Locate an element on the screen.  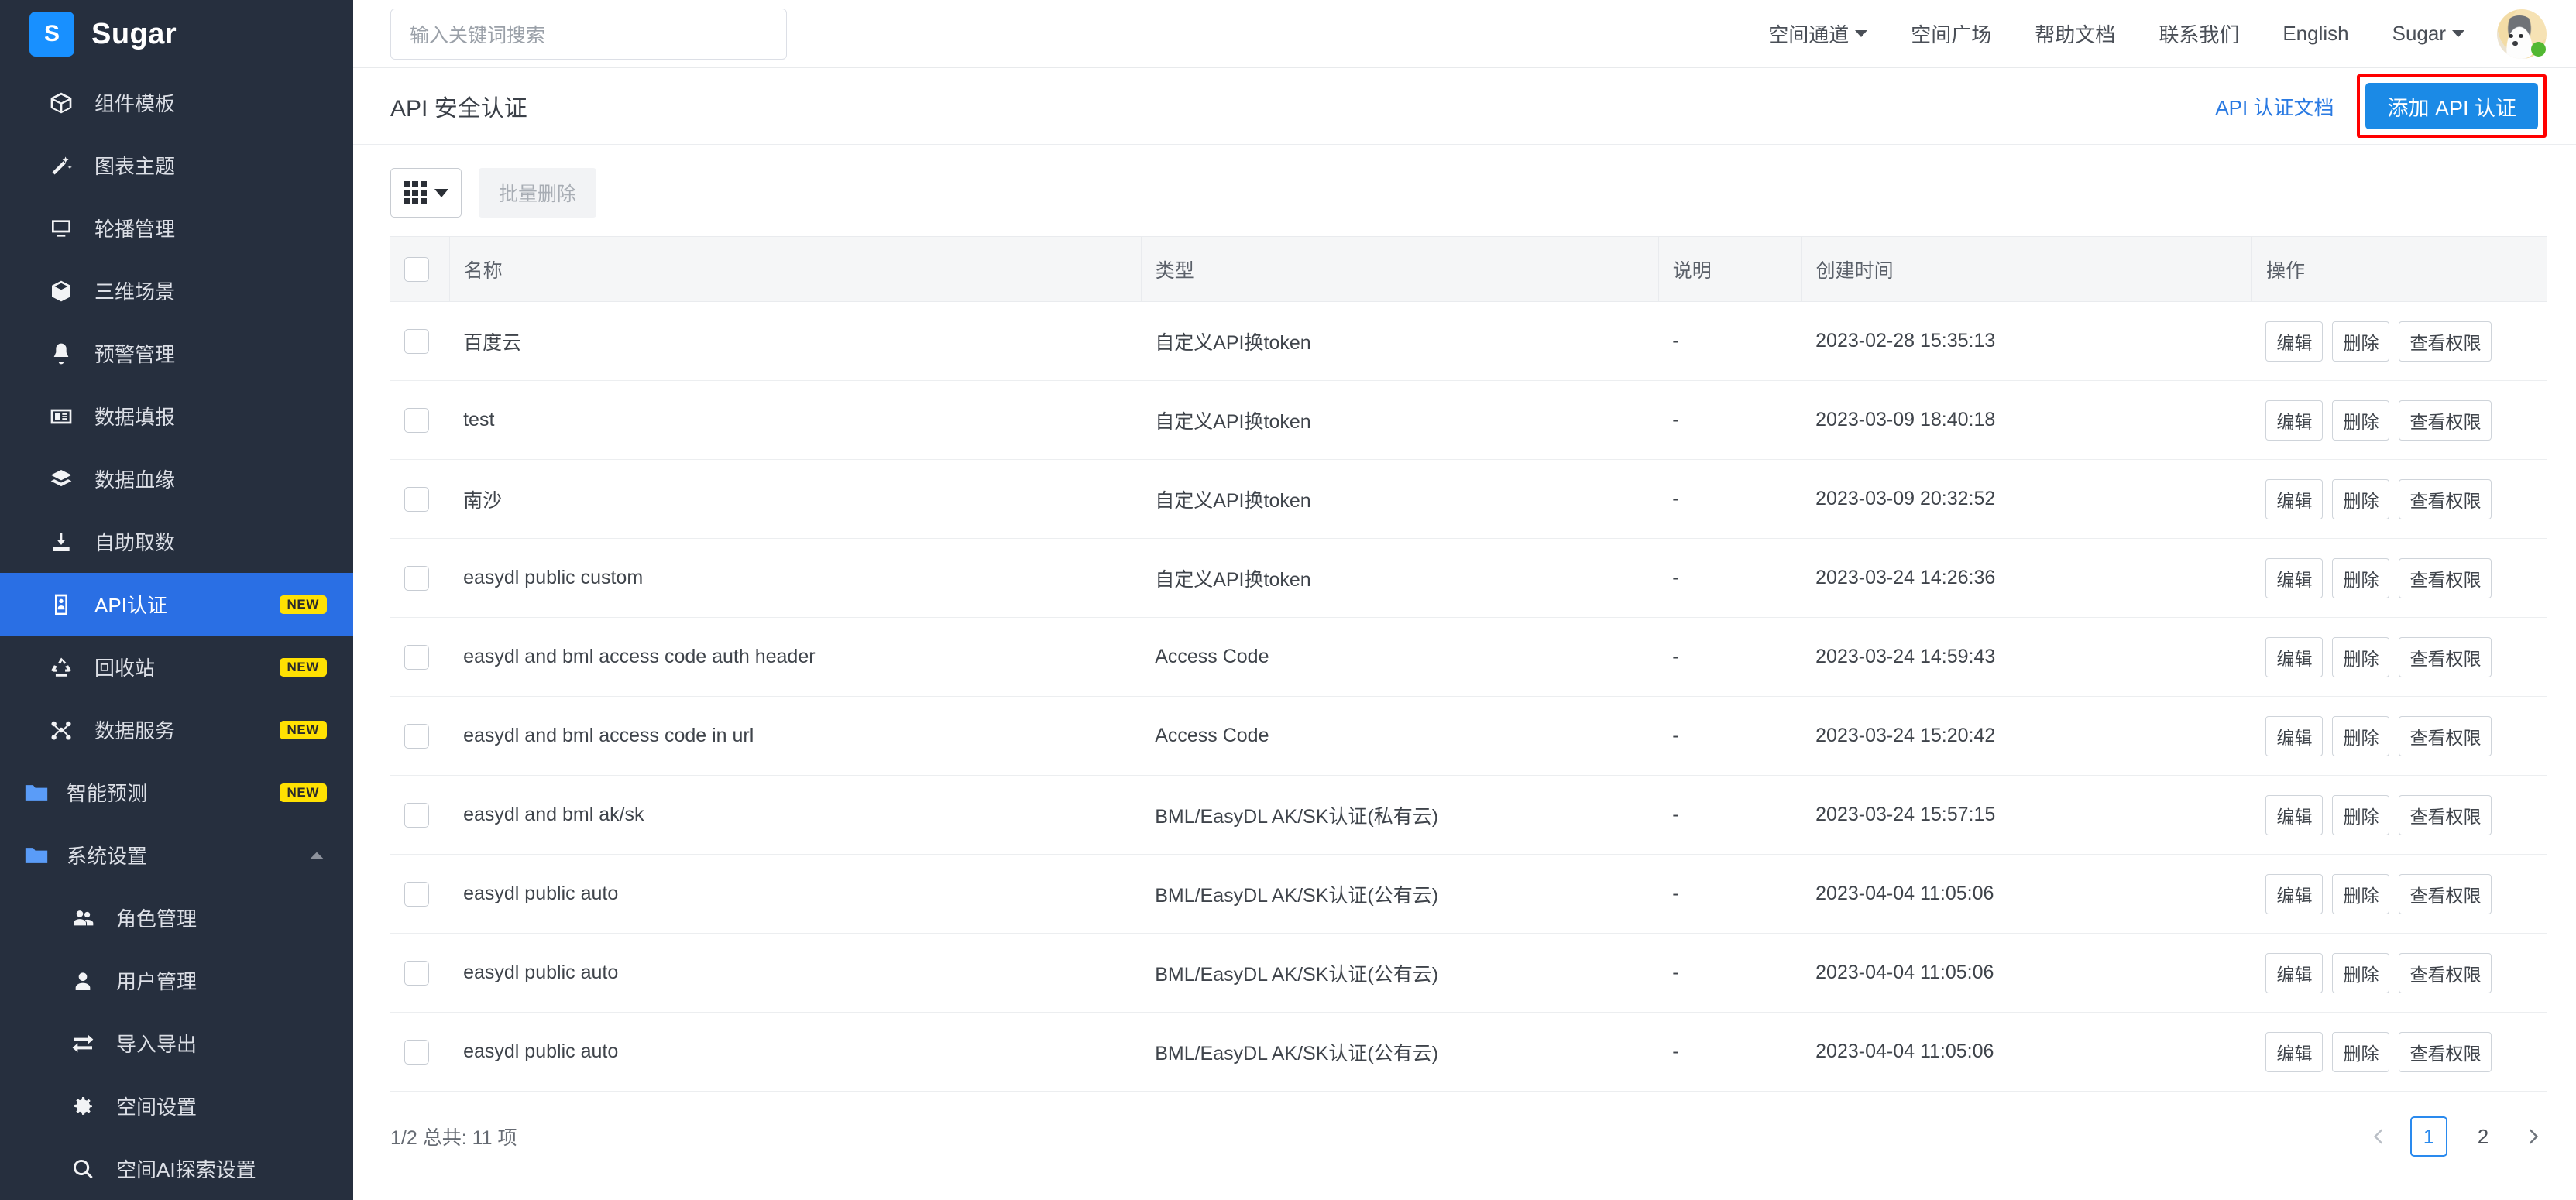
top-nav-label: 空间广场 is located at coordinates (1951, 34).